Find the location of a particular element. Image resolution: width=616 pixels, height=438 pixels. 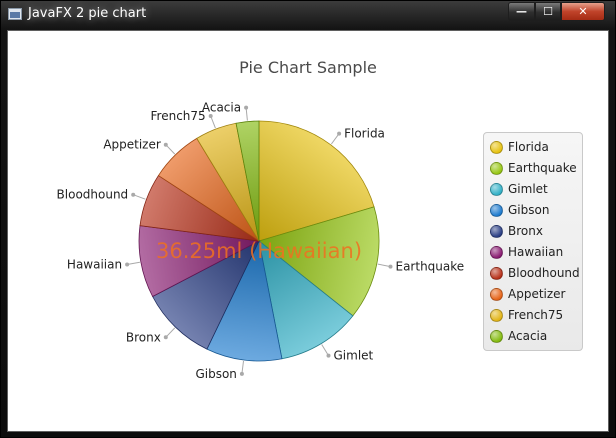

label-dot-gimlet is located at coordinates (328, 355).